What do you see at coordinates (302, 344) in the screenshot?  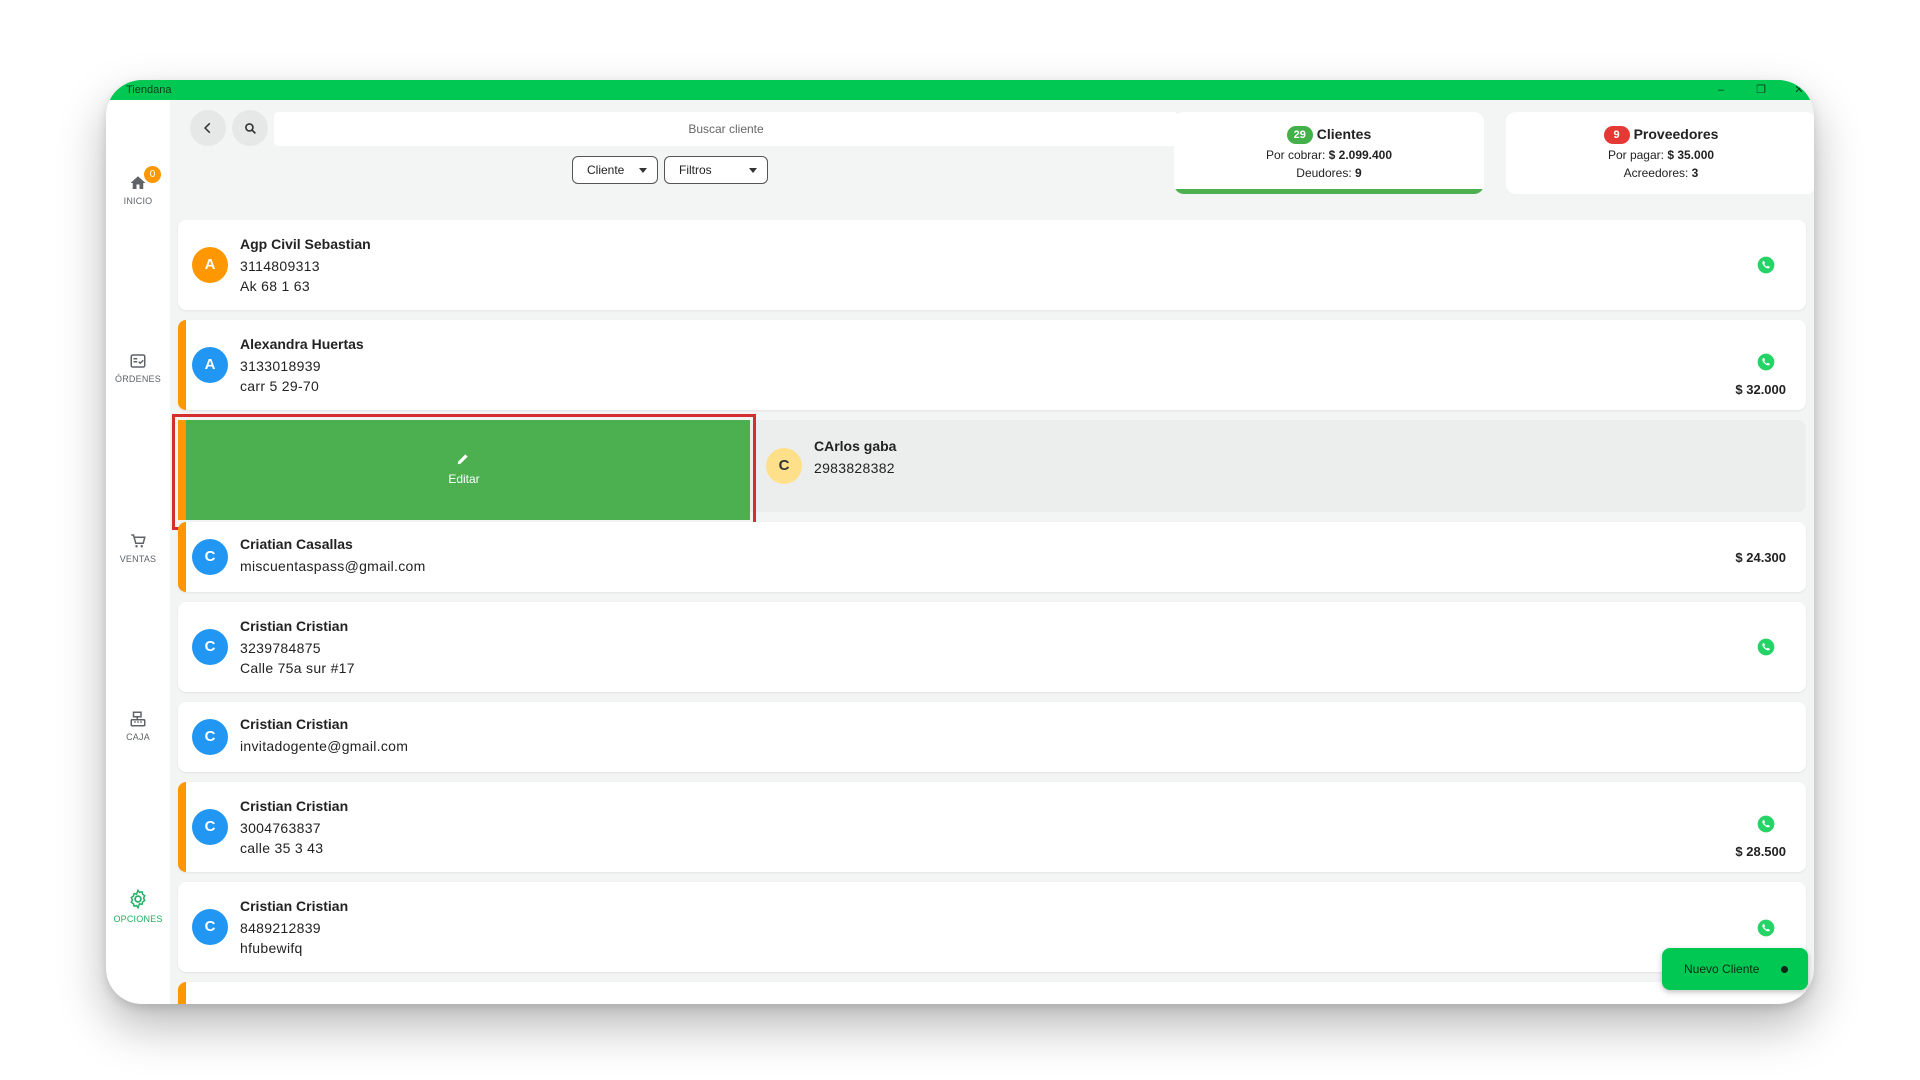 I see `client-name: Alexandra Huertas` at bounding box center [302, 344].